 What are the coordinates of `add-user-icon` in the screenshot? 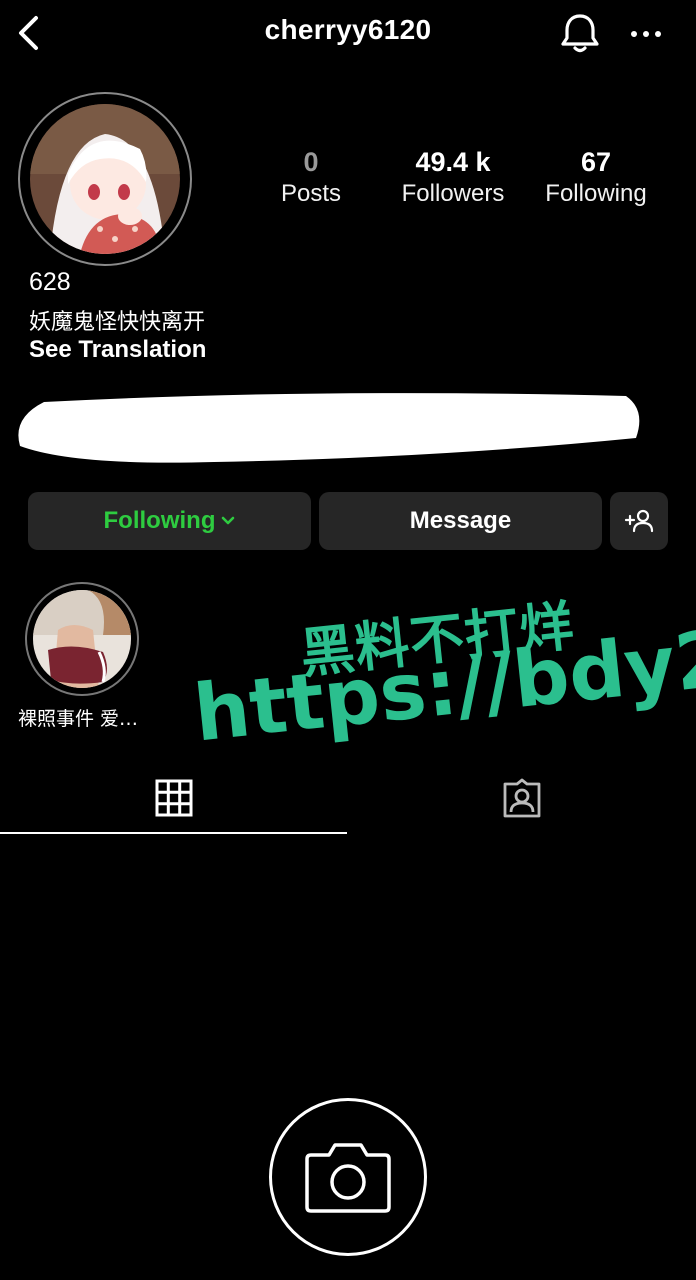 It's located at (639, 521).